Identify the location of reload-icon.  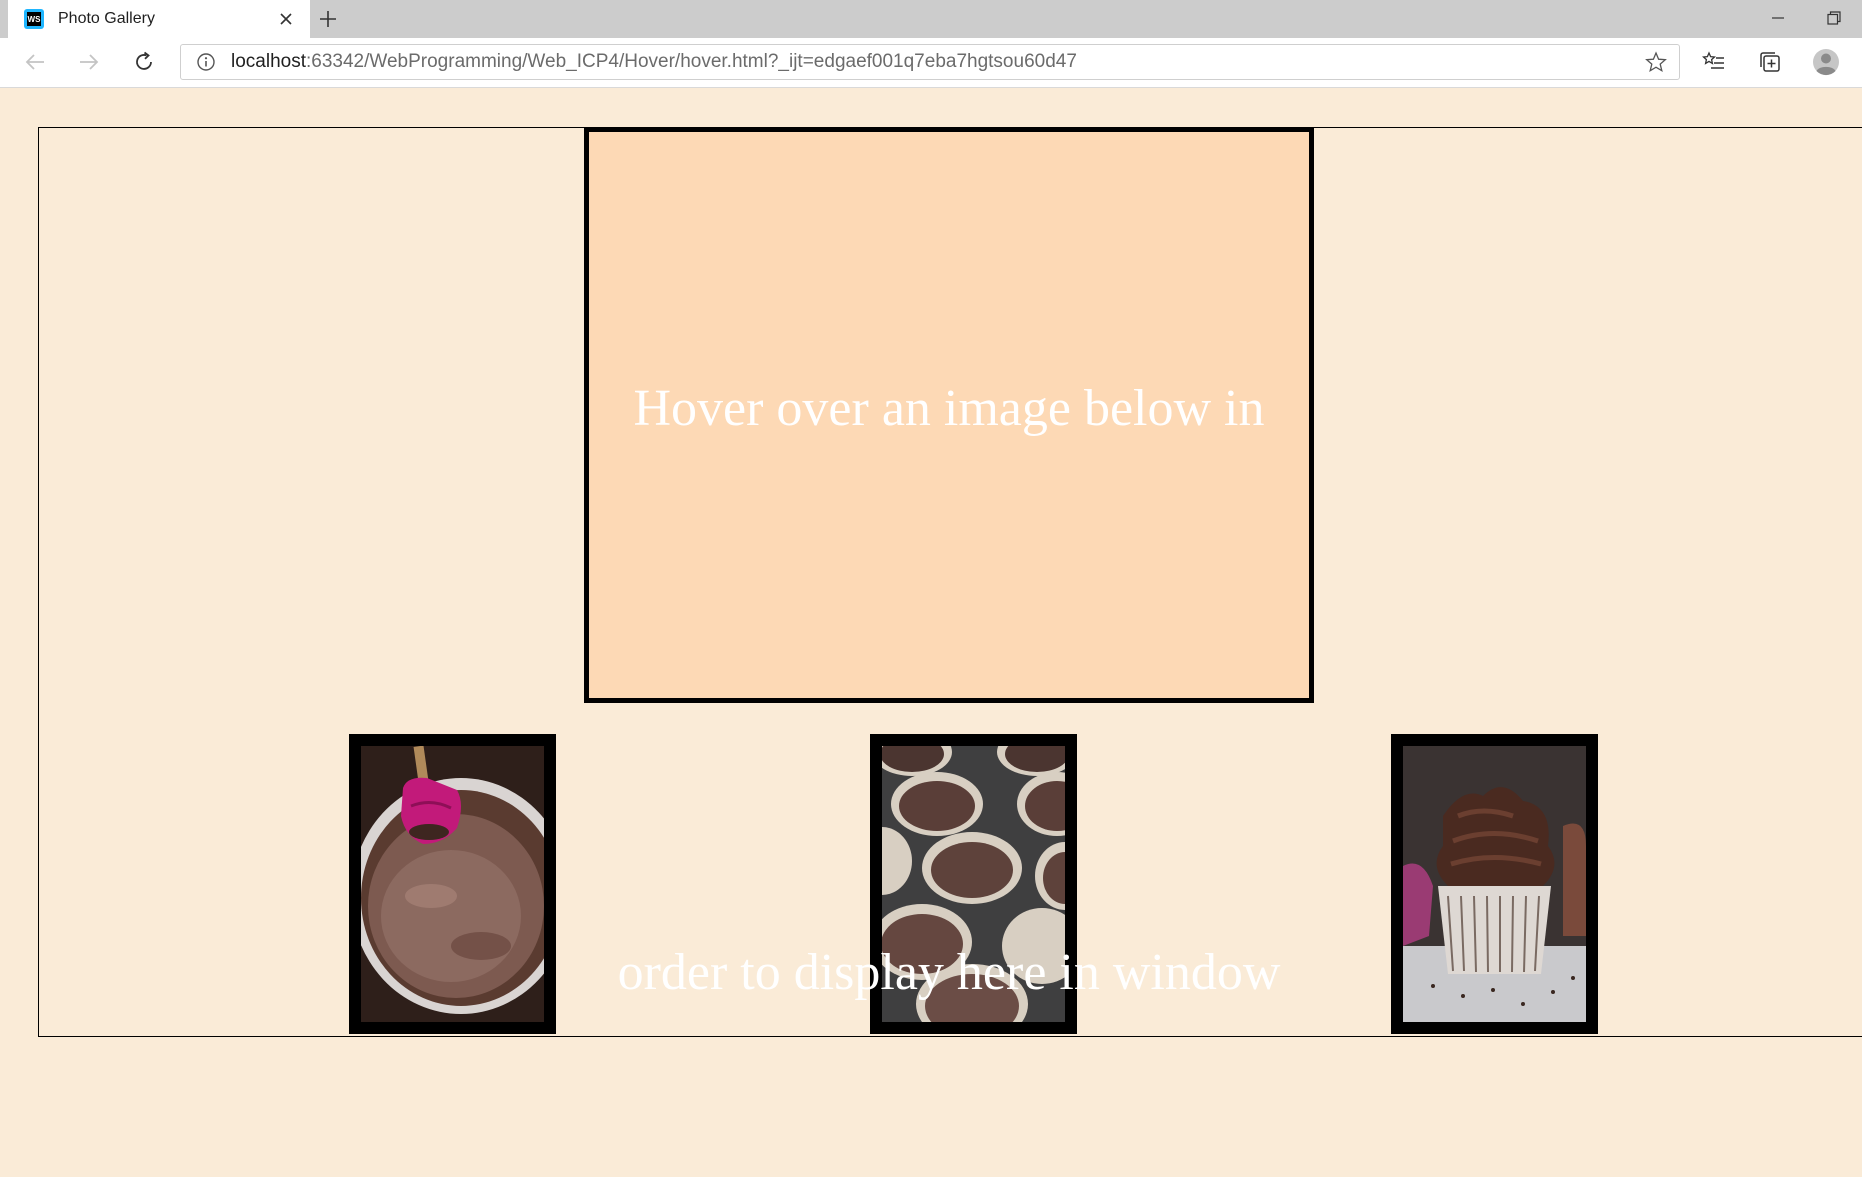
(144, 62).